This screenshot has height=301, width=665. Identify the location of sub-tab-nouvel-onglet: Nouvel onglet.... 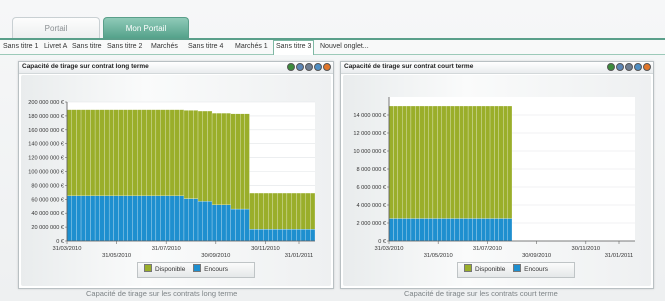
(344, 47).